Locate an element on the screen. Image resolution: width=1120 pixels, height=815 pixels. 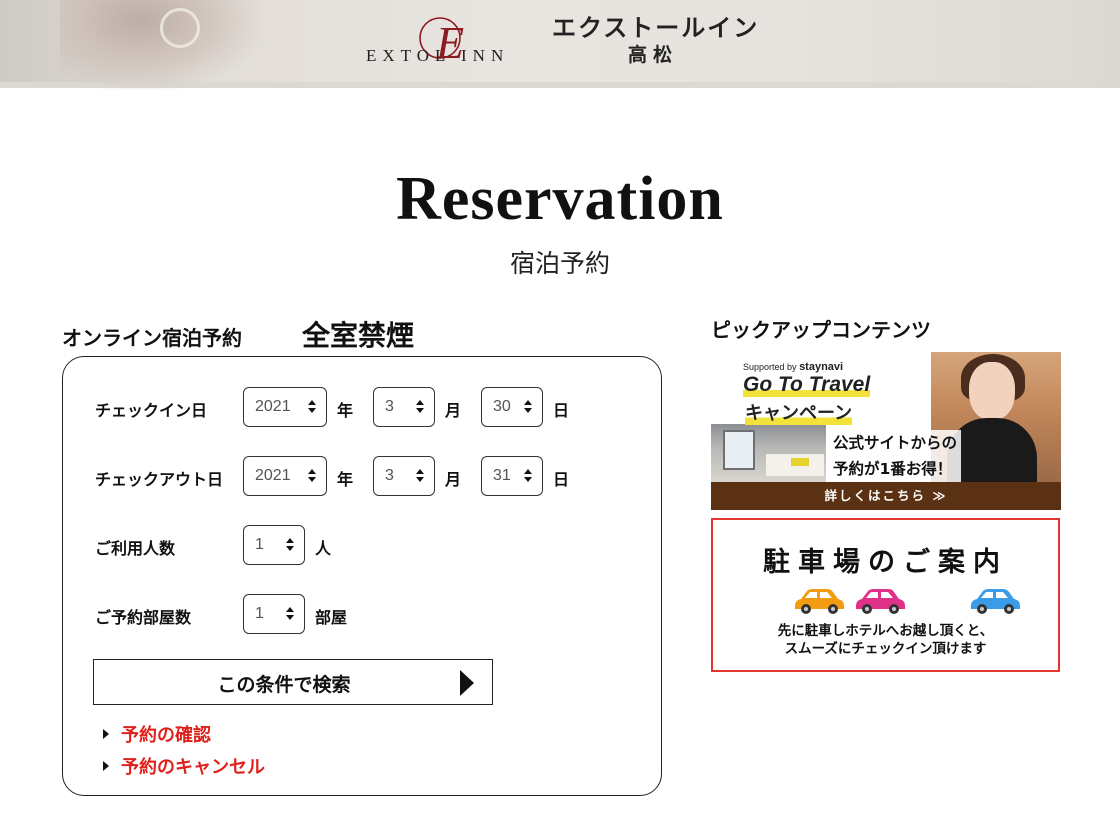
parking-note-line2: スムーズにチェックイン頂けます is located at coordinates (885, 649).